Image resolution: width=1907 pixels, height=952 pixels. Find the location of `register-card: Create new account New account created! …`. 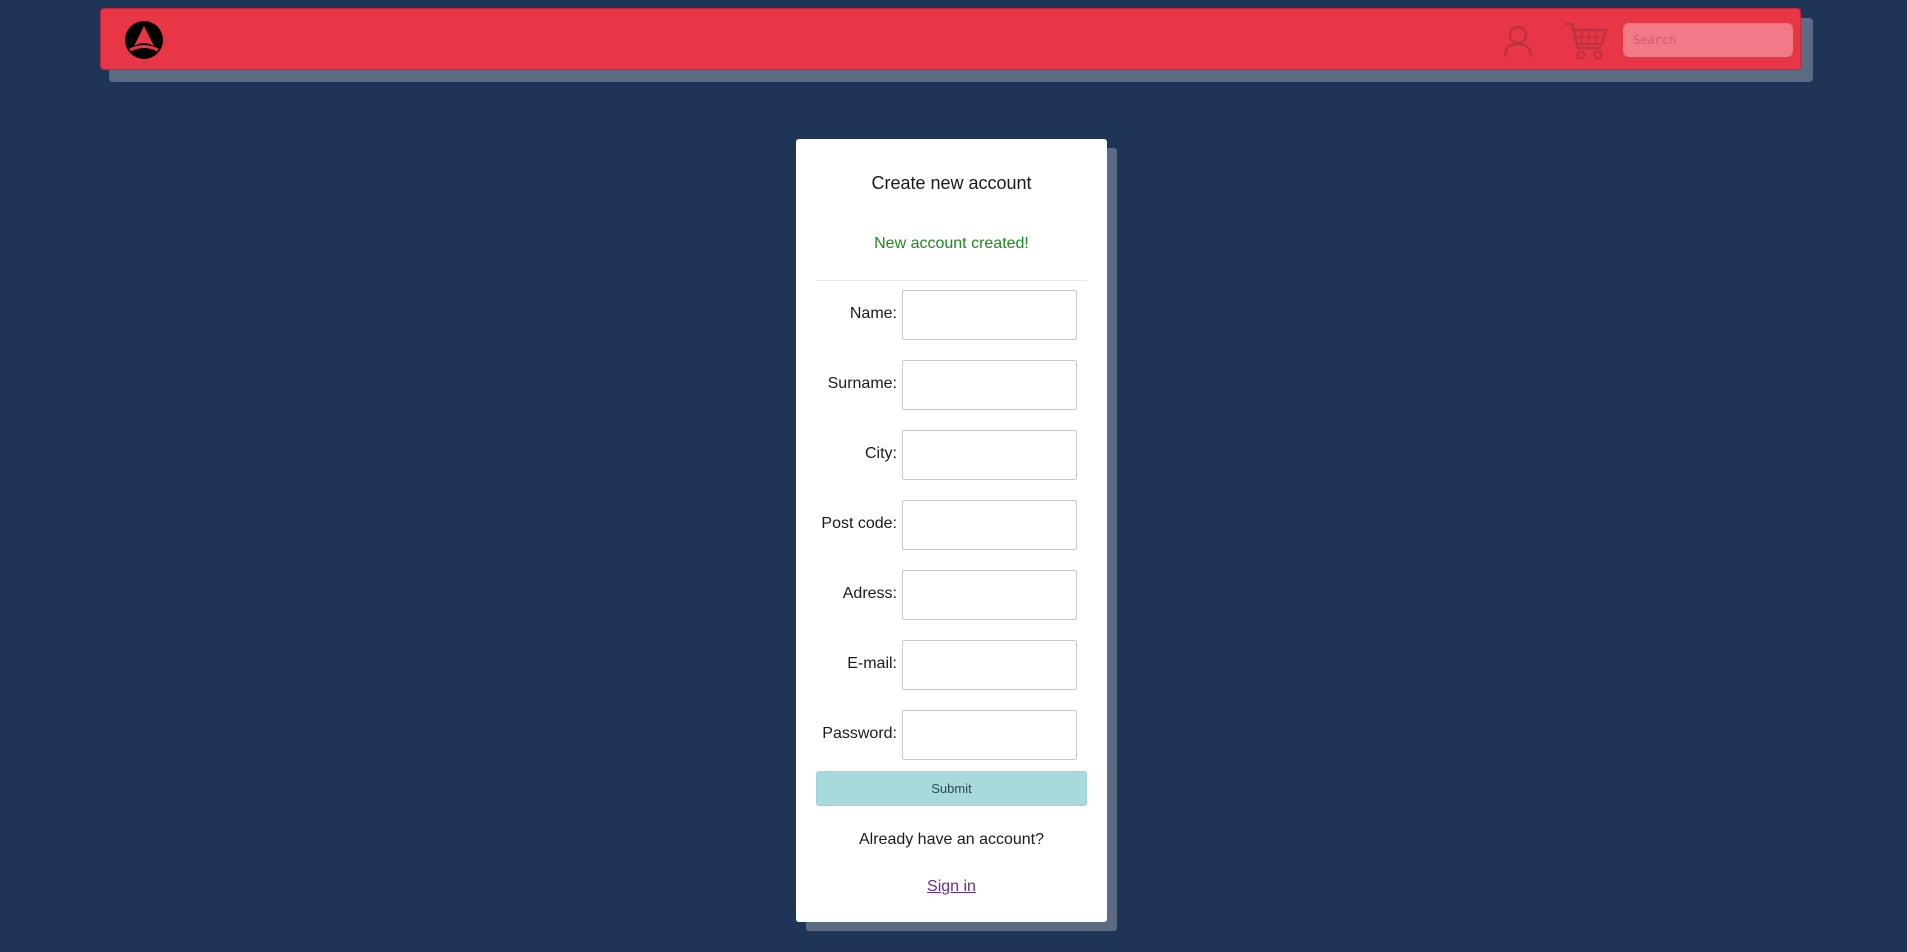

register-card: Create new account New account created! … is located at coordinates (951, 530).